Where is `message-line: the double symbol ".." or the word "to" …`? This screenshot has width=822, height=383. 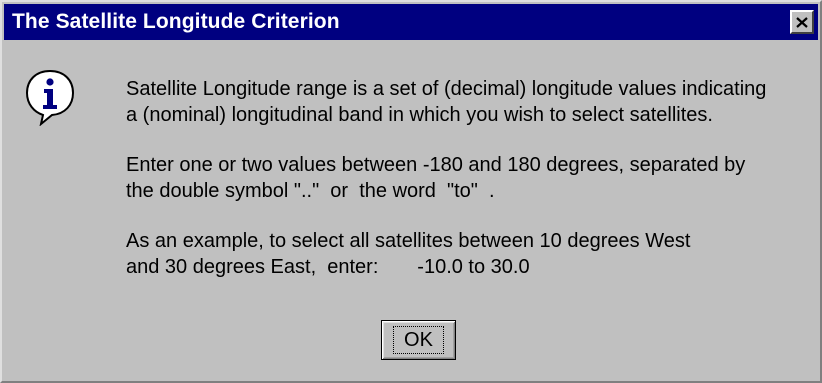
message-line: the double symbol ".." or the word "to" … is located at coordinates (310, 191).